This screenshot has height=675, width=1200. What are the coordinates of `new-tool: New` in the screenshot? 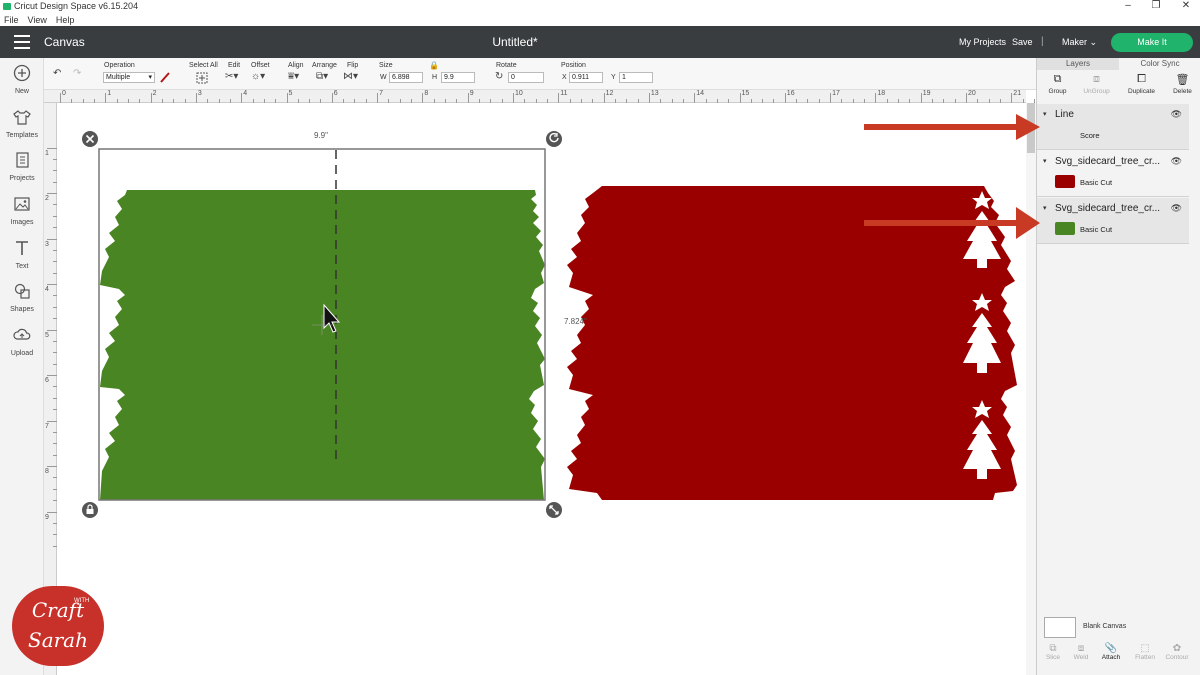 It's located at (22, 80).